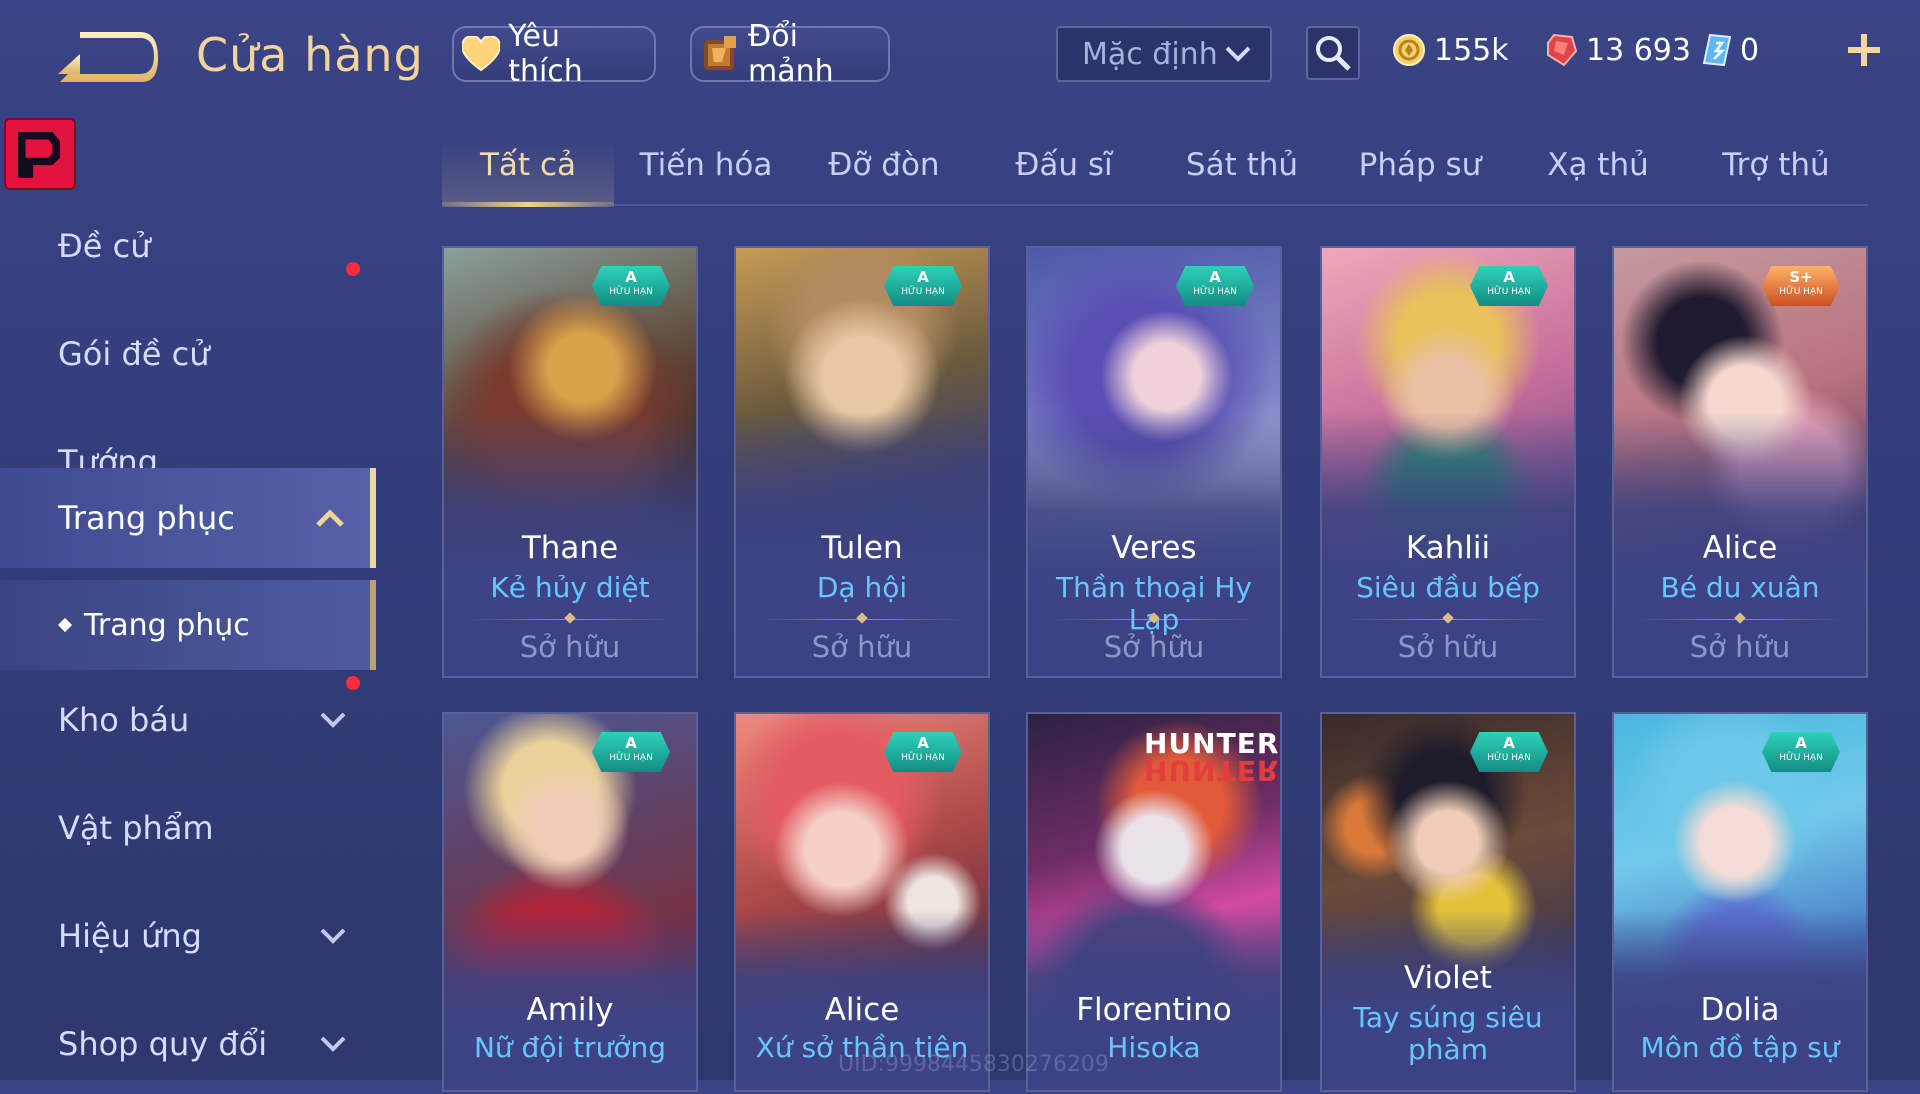 Image resolution: width=1920 pixels, height=1094 pixels. I want to click on skin-card: S+ HỮU HẠN Alice Bé du xuân Sở hữu, so click(1740, 462).